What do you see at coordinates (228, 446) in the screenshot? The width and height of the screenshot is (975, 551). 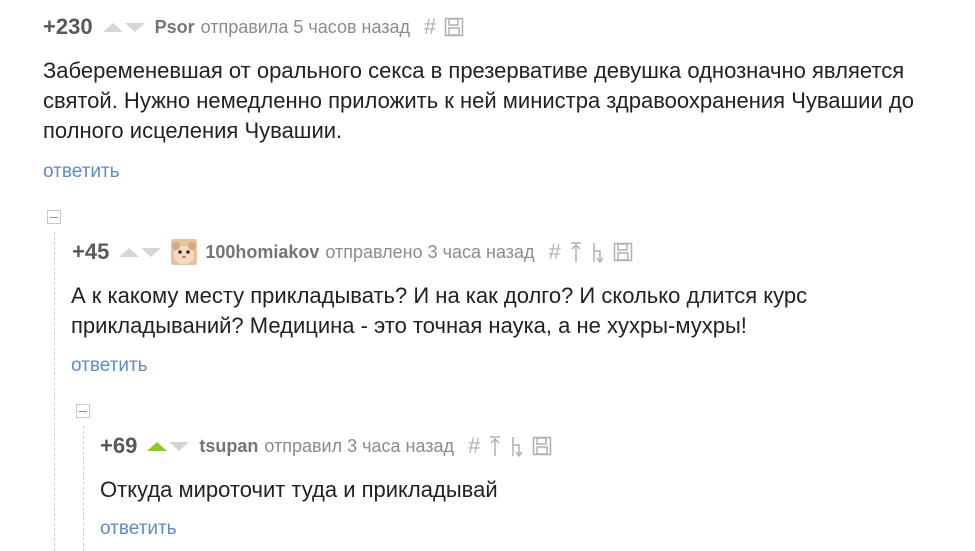 I see `author-link: tsupan` at bounding box center [228, 446].